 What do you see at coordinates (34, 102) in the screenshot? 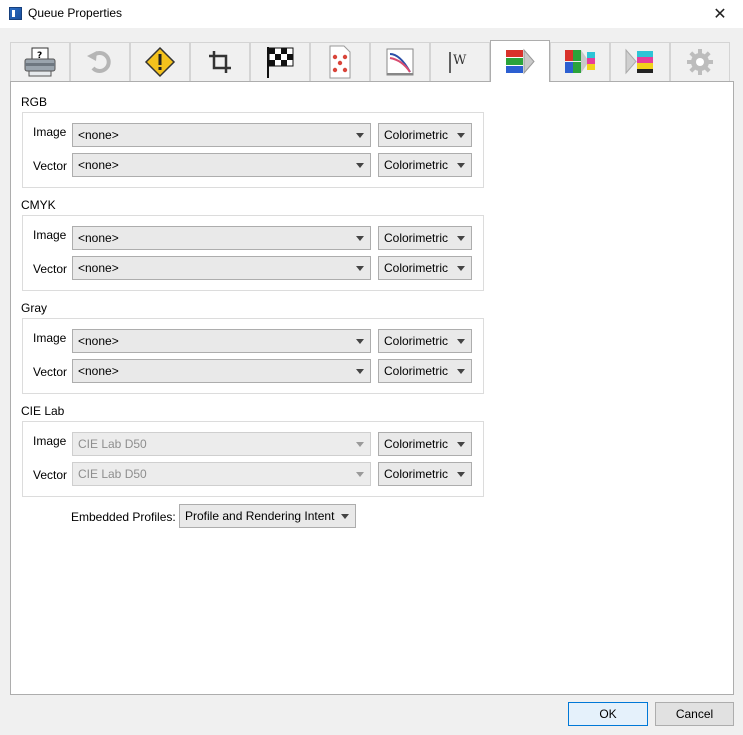
I see `rgb-group-label: RGB` at bounding box center [34, 102].